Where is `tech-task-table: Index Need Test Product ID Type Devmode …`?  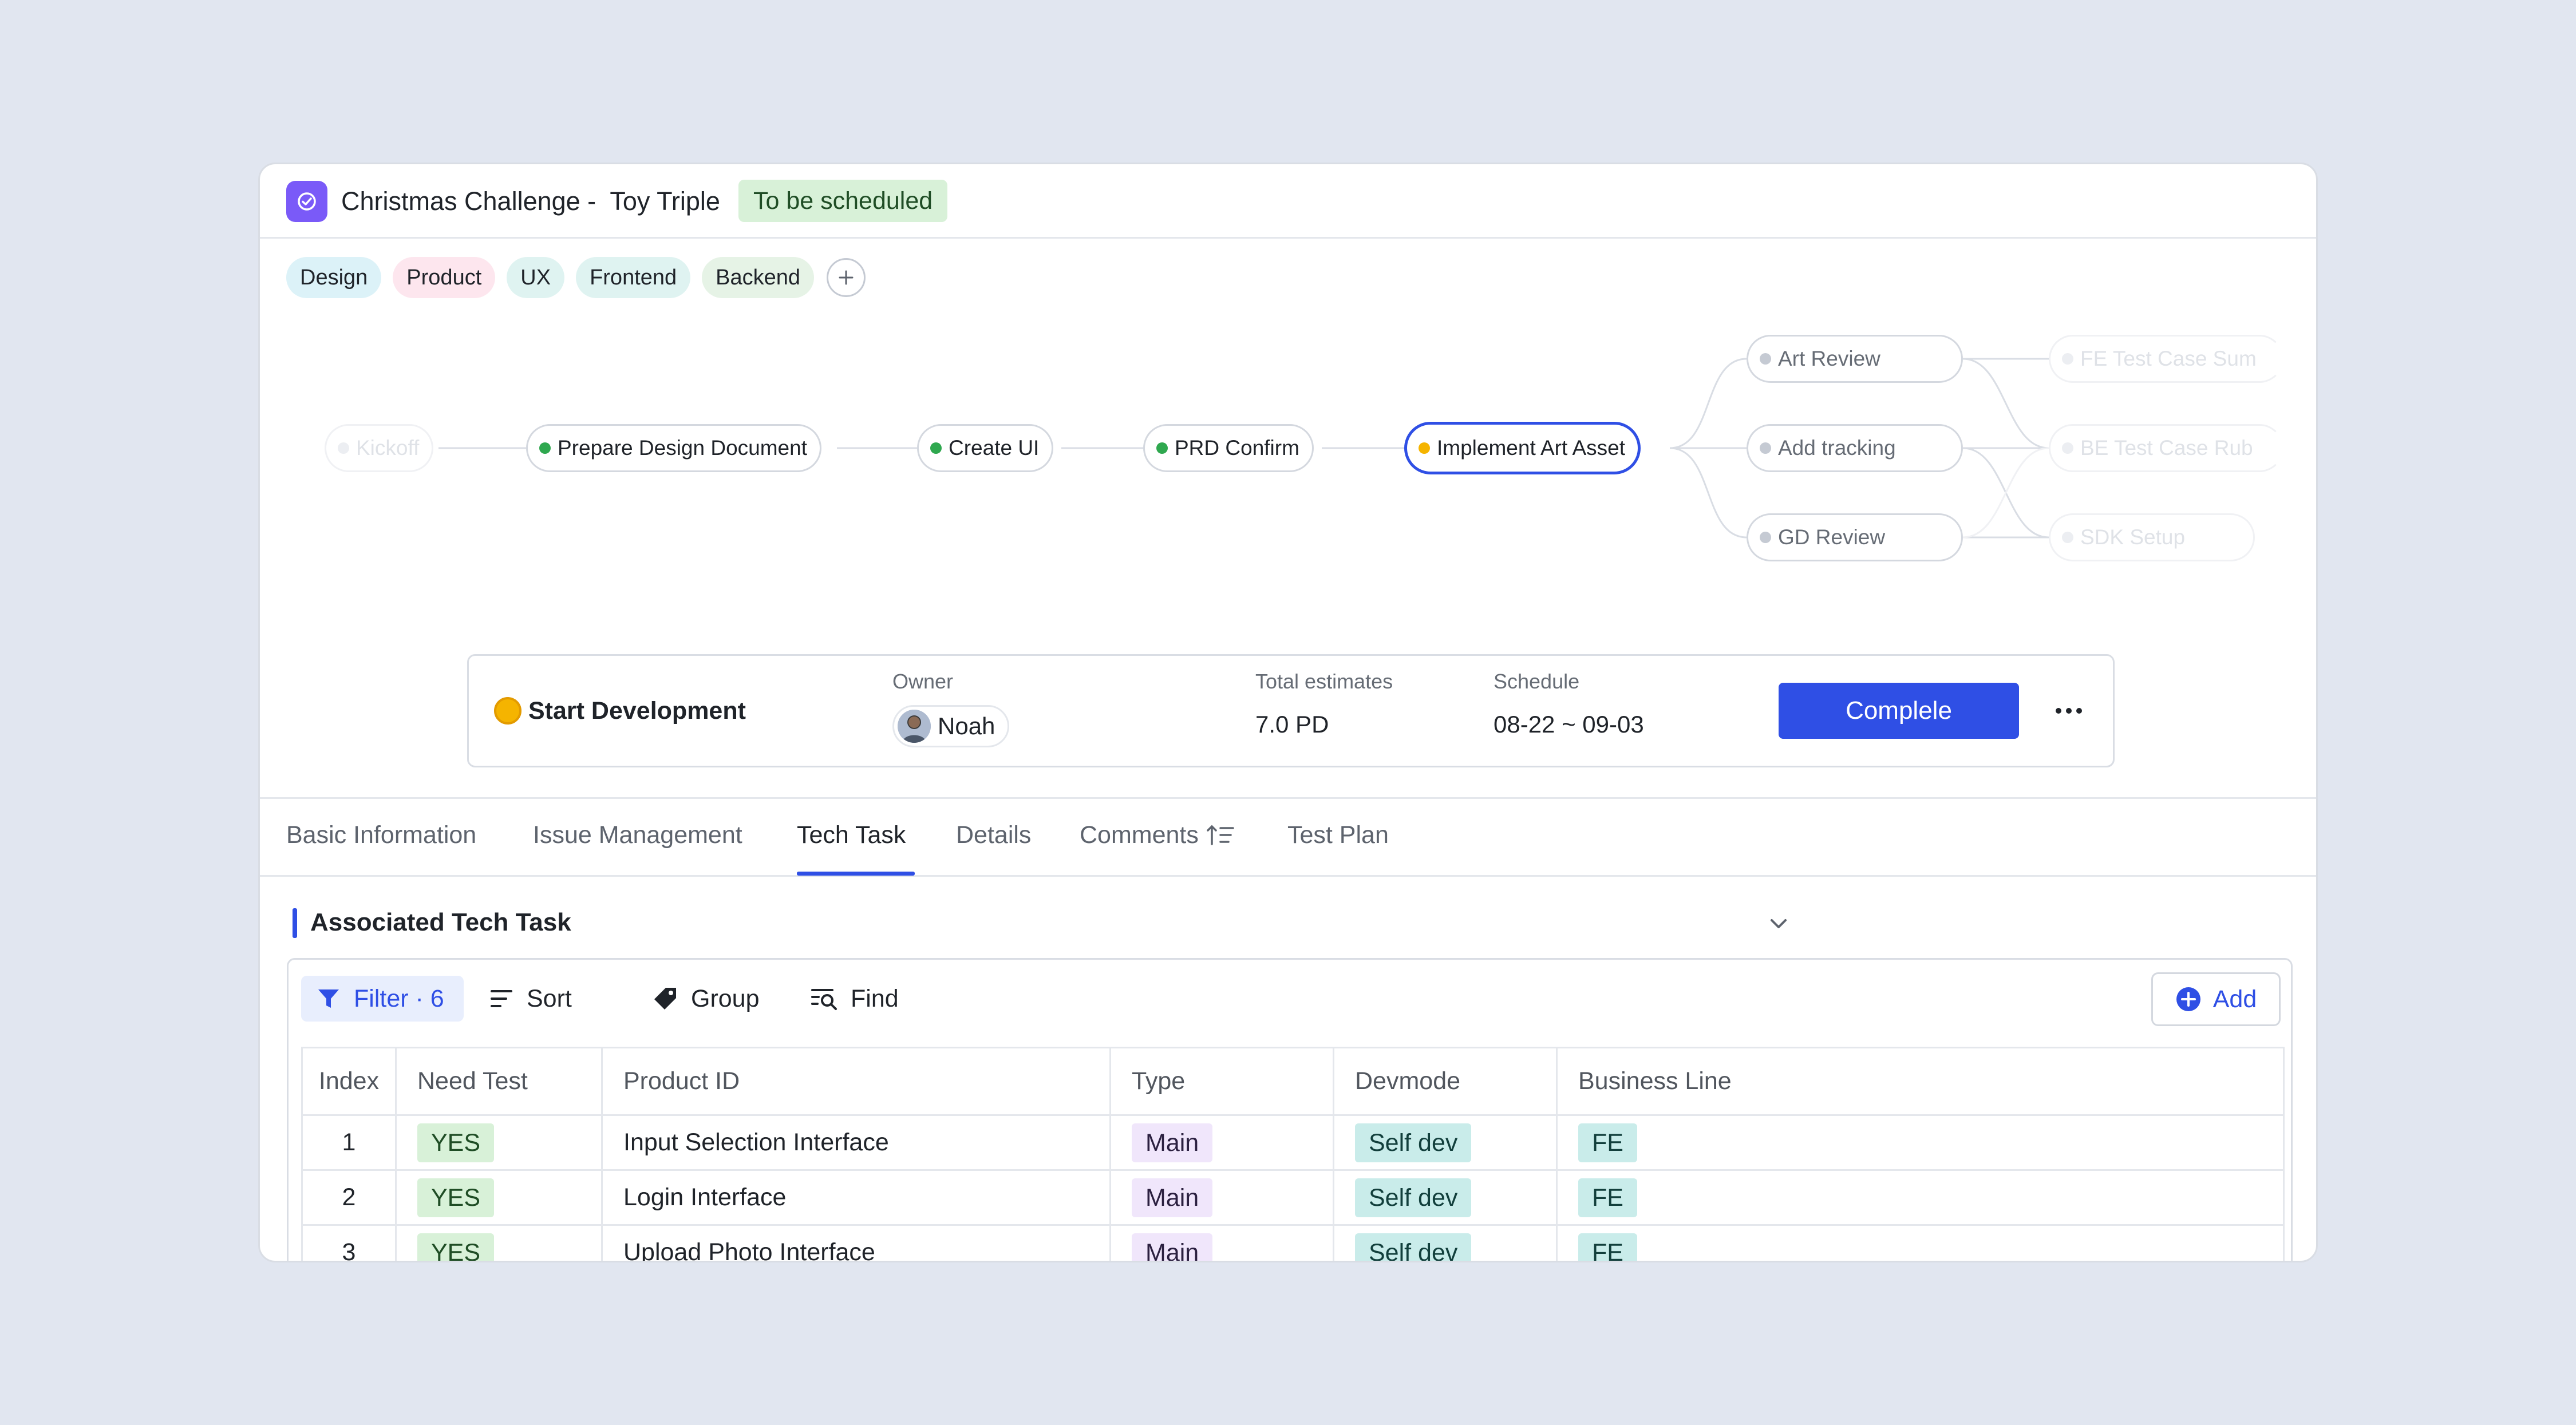 tech-task-table: Index Need Test Product ID Type Devmode … is located at coordinates (1293, 1154).